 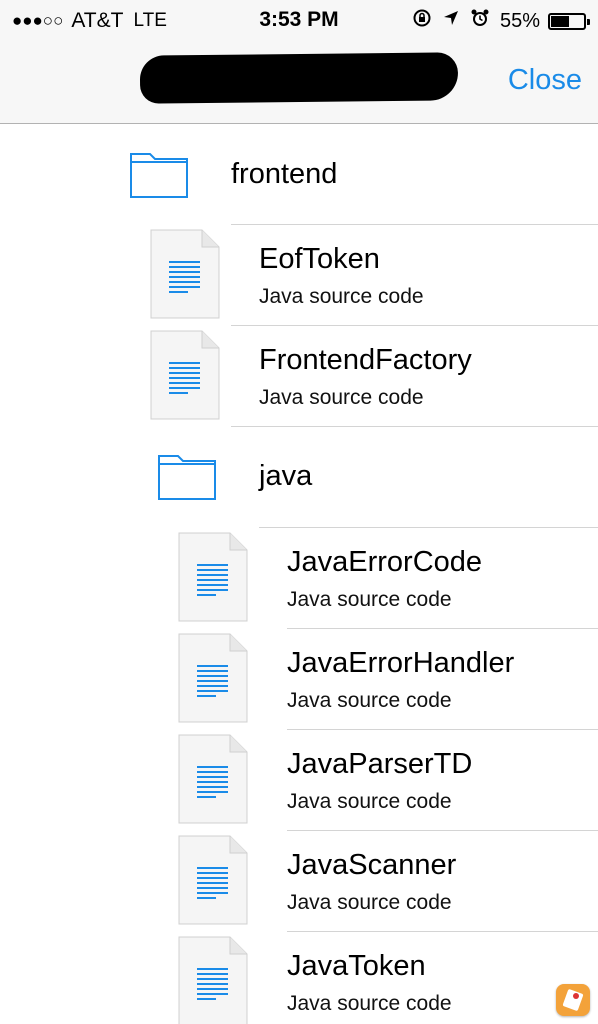 I want to click on file-name: FrontendFactory, so click(x=365, y=360).